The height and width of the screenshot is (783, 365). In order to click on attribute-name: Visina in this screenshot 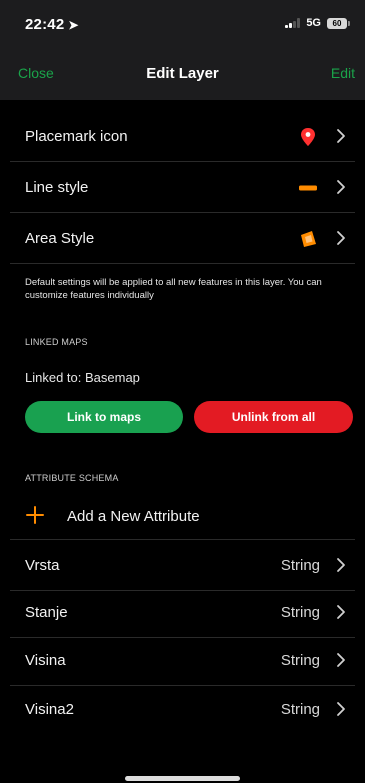, I will do `click(45, 660)`.